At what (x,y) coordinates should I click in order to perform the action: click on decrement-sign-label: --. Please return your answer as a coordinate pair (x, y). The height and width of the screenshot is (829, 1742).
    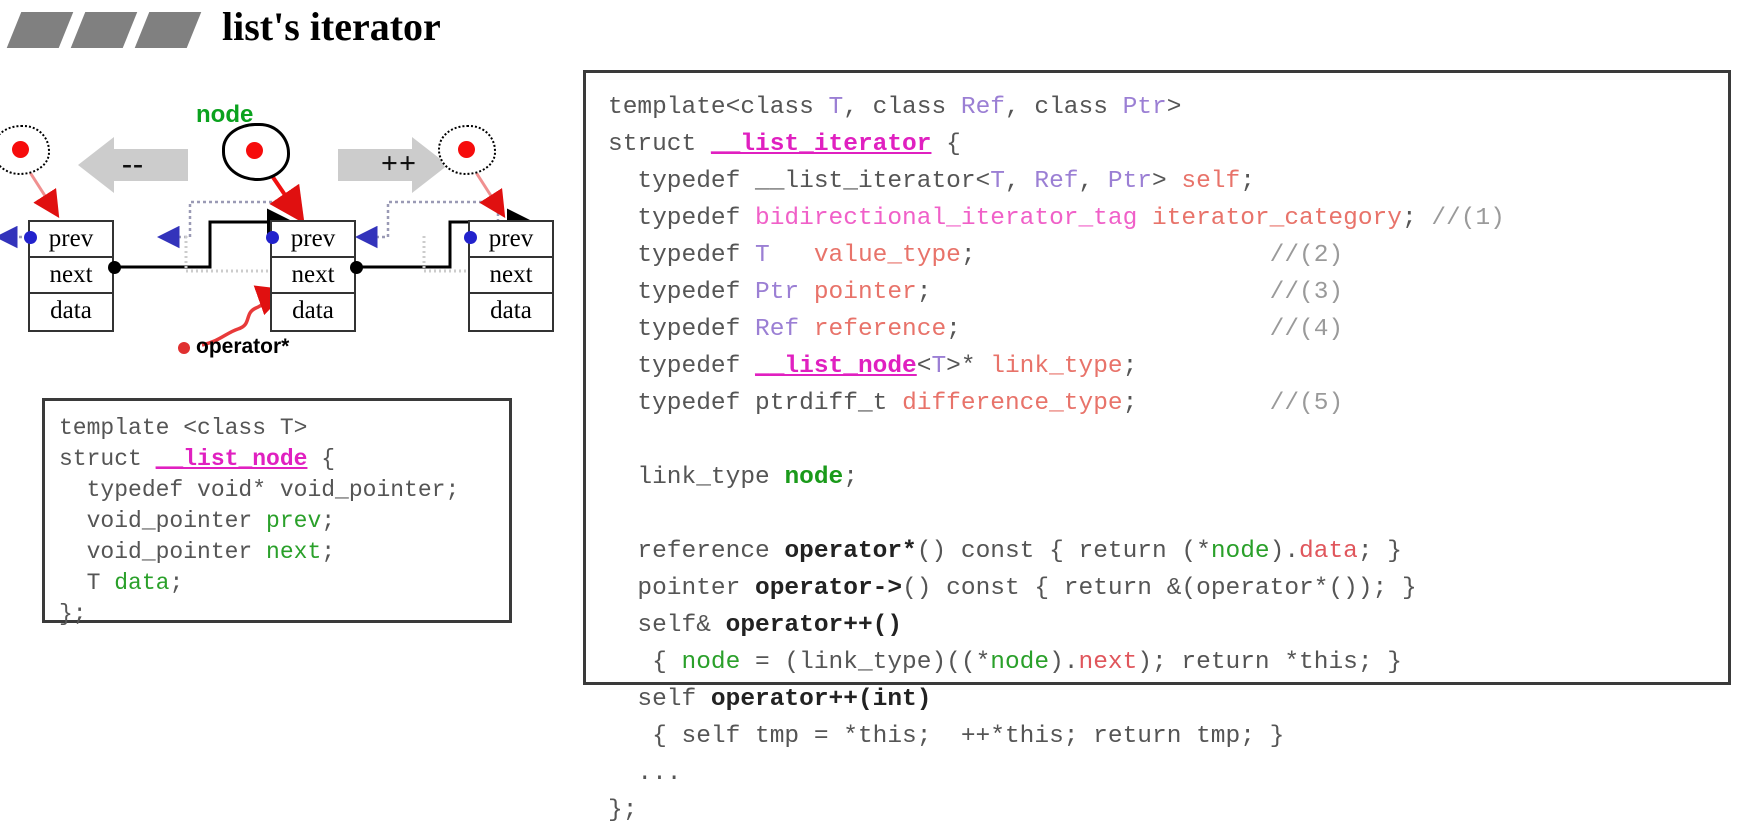
    Looking at the image, I should click on (133, 163).